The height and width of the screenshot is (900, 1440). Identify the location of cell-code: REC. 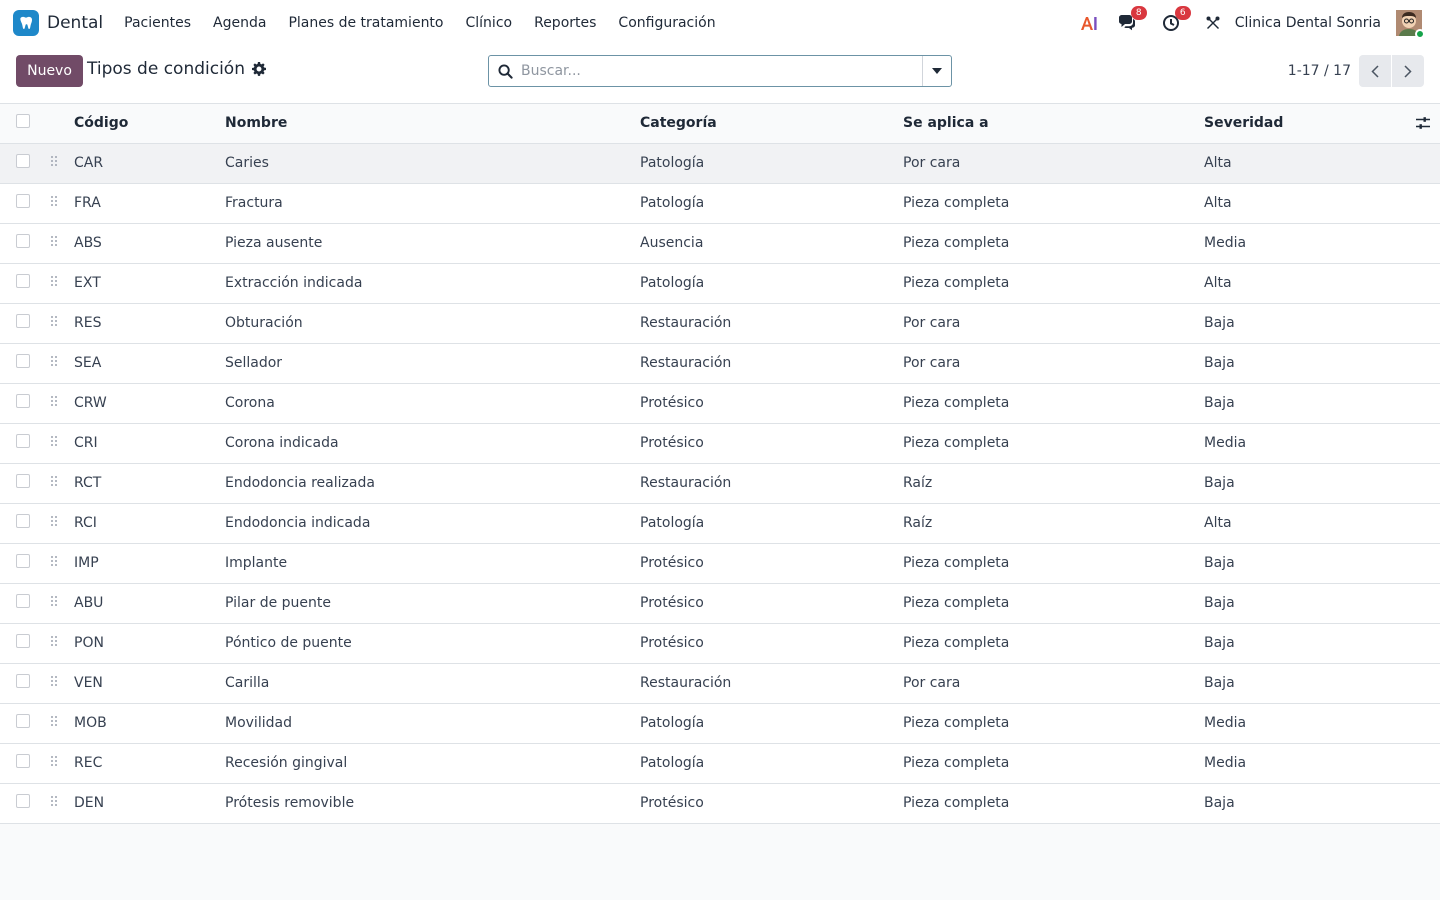
(149, 763).